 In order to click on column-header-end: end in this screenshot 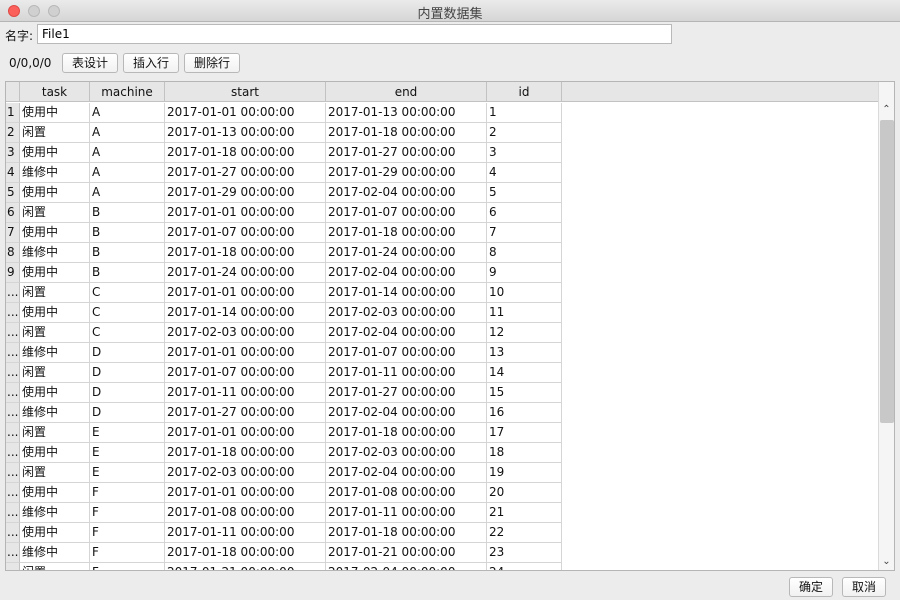, I will do `click(406, 92)`.